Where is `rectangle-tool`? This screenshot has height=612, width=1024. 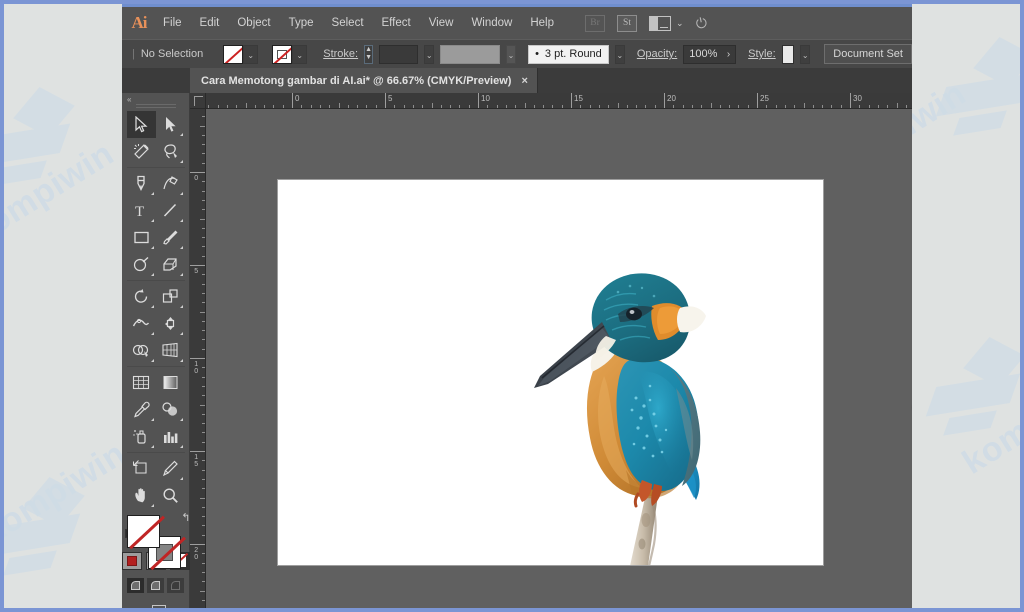 rectangle-tool is located at coordinates (141, 237).